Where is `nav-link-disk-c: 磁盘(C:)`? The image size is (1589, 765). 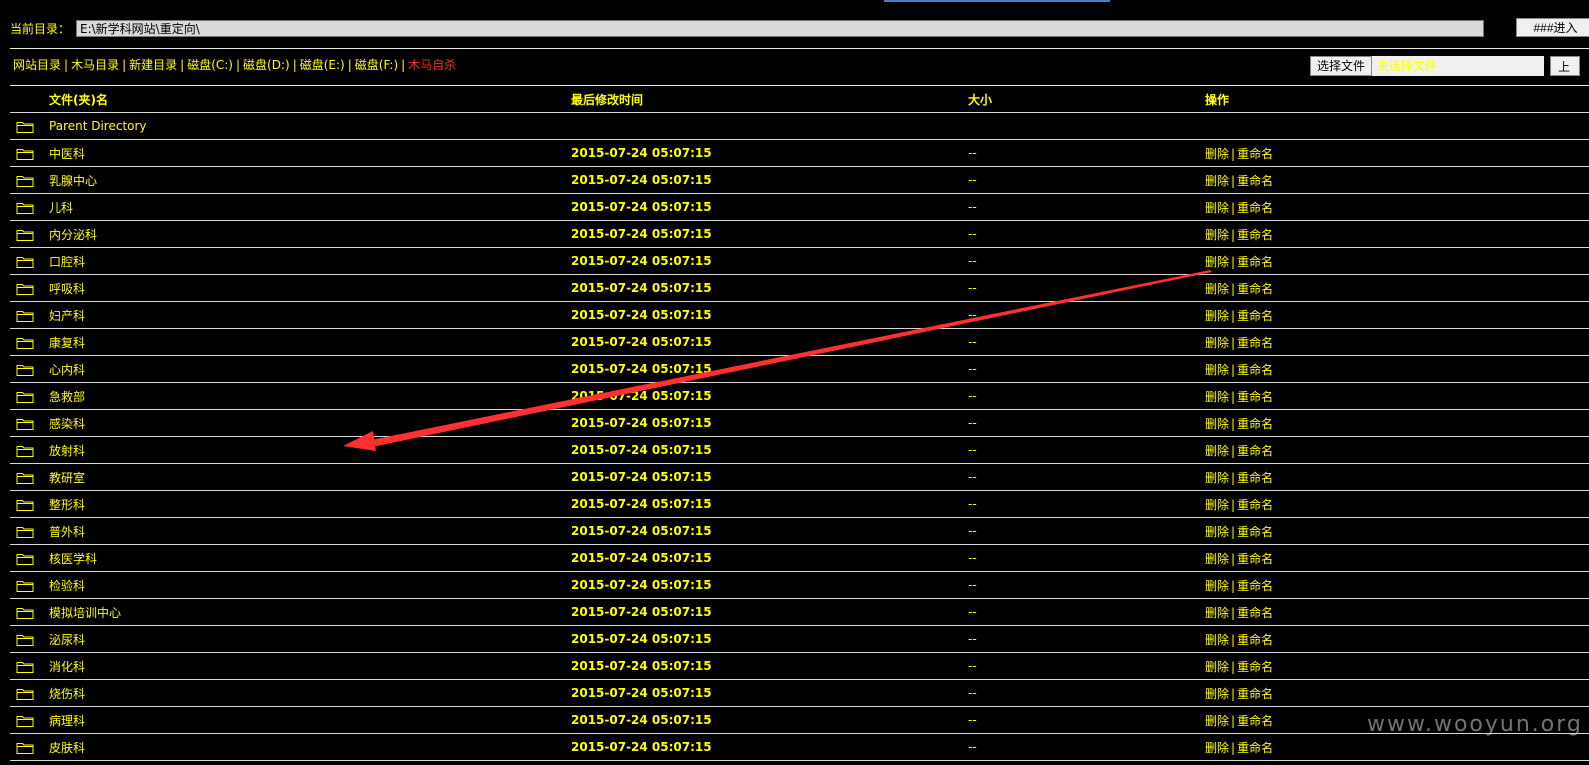
nav-link-disk-c: 磁盘(C:) is located at coordinates (210, 65).